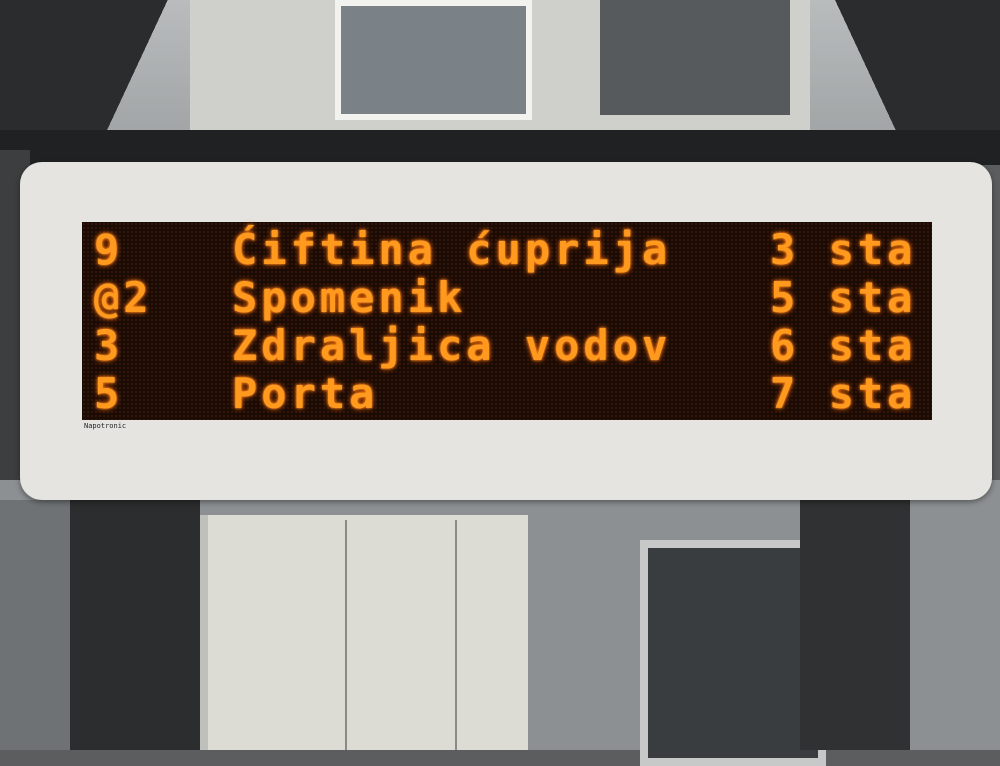 This screenshot has height=766, width=1000. I want to click on destination: Porta, so click(305, 393).